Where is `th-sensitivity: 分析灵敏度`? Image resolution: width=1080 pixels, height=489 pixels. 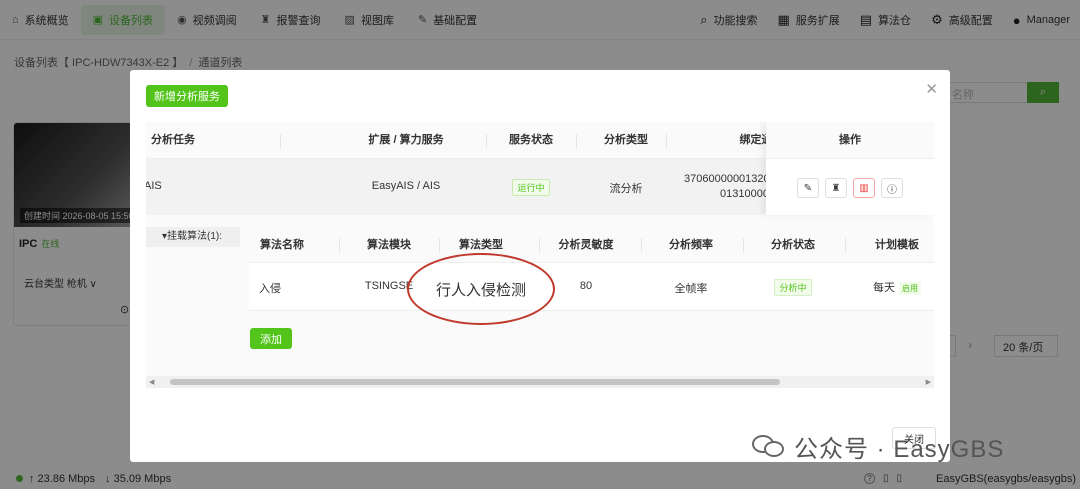
th-sensitivity: 分析灵敏度 is located at coordinates (586, 245).